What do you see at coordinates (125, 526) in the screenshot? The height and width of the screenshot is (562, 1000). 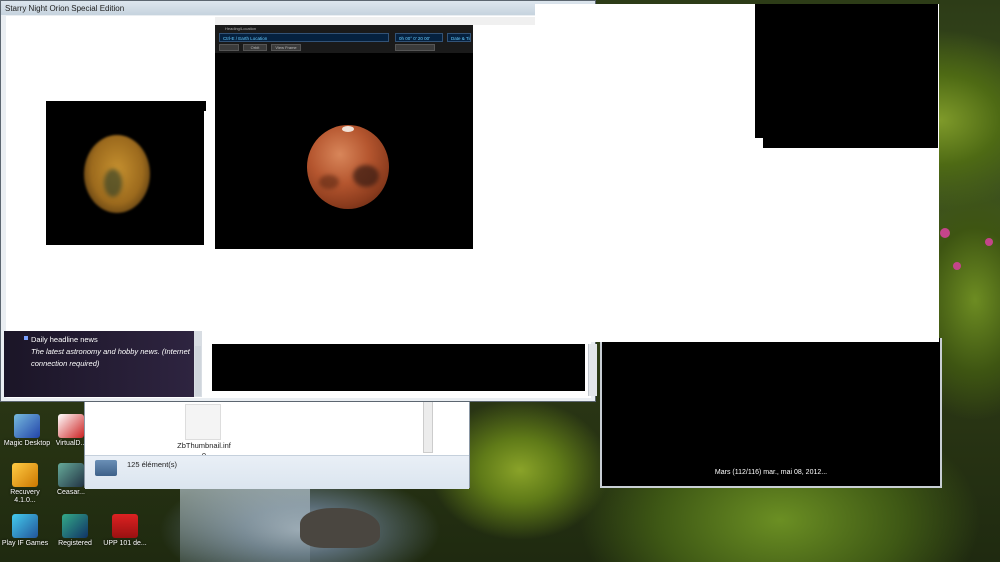 I see `pdf-icon` at bounding box center [125, 526].